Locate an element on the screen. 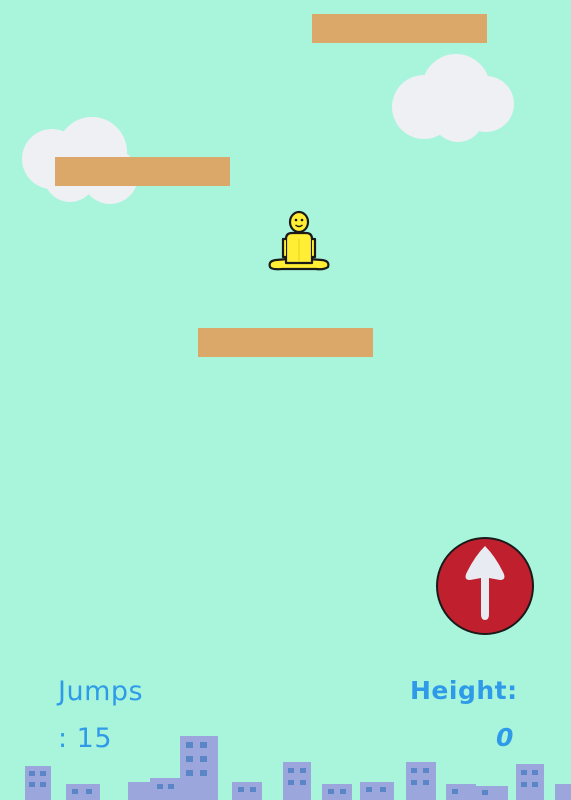  jumps-label: Jumps is located at coordinates (101, 691).